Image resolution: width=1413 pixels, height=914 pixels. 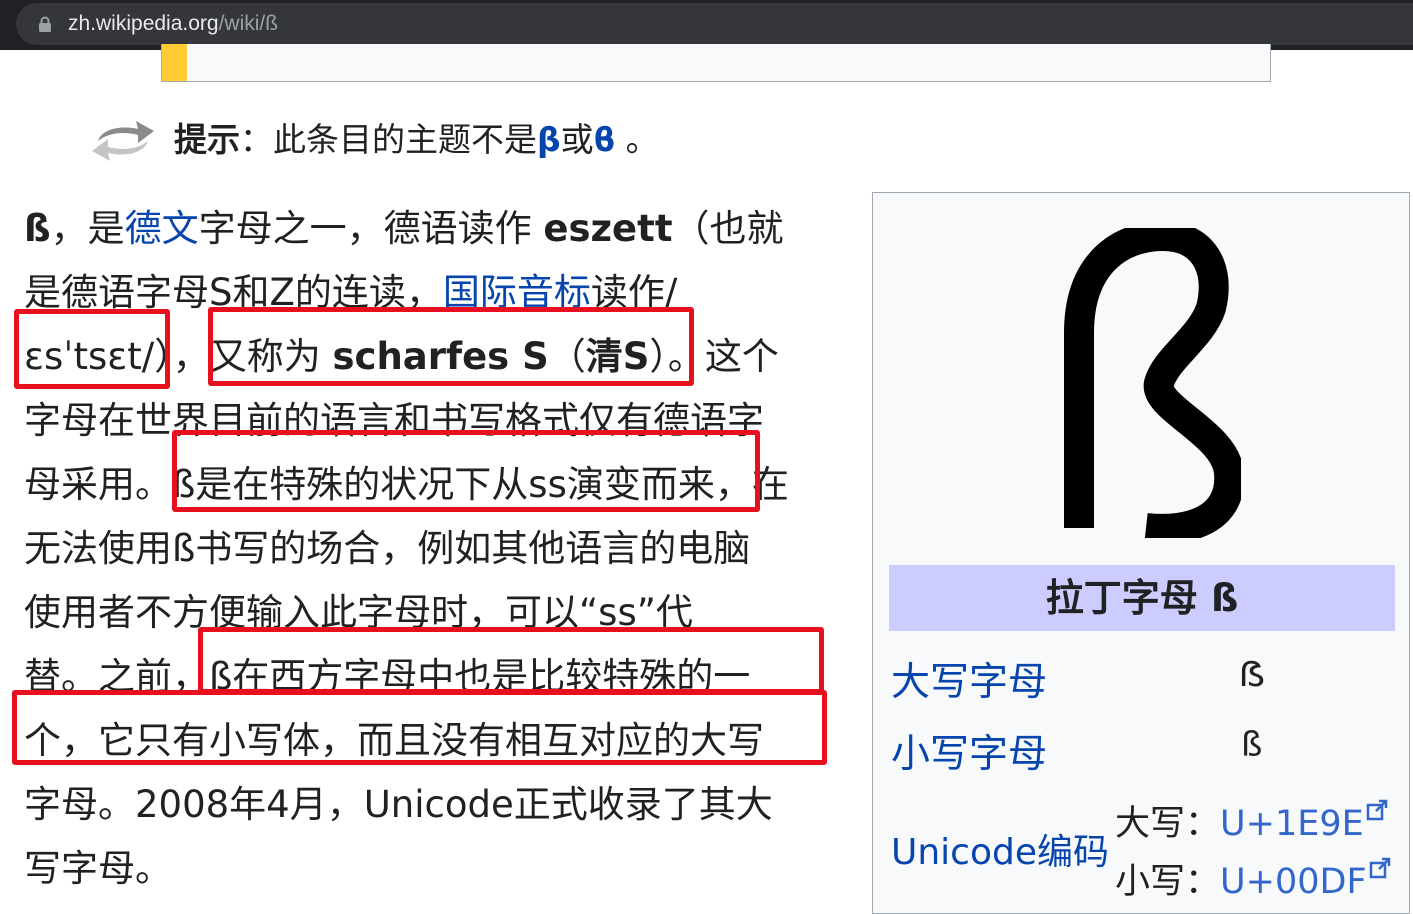 What do you see at coordinates (549, 139) in the screenshot?
I see `link-beta: β` at bounding box center [549, 139].